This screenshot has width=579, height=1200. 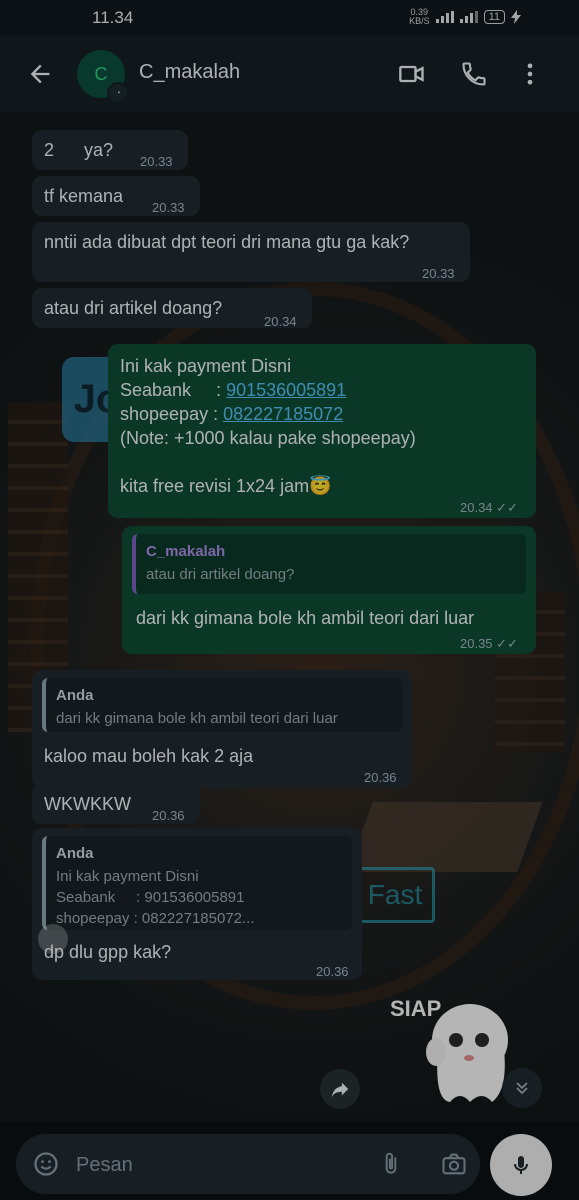 I want to click on phone-call-icon, so click(x=474, y=74).